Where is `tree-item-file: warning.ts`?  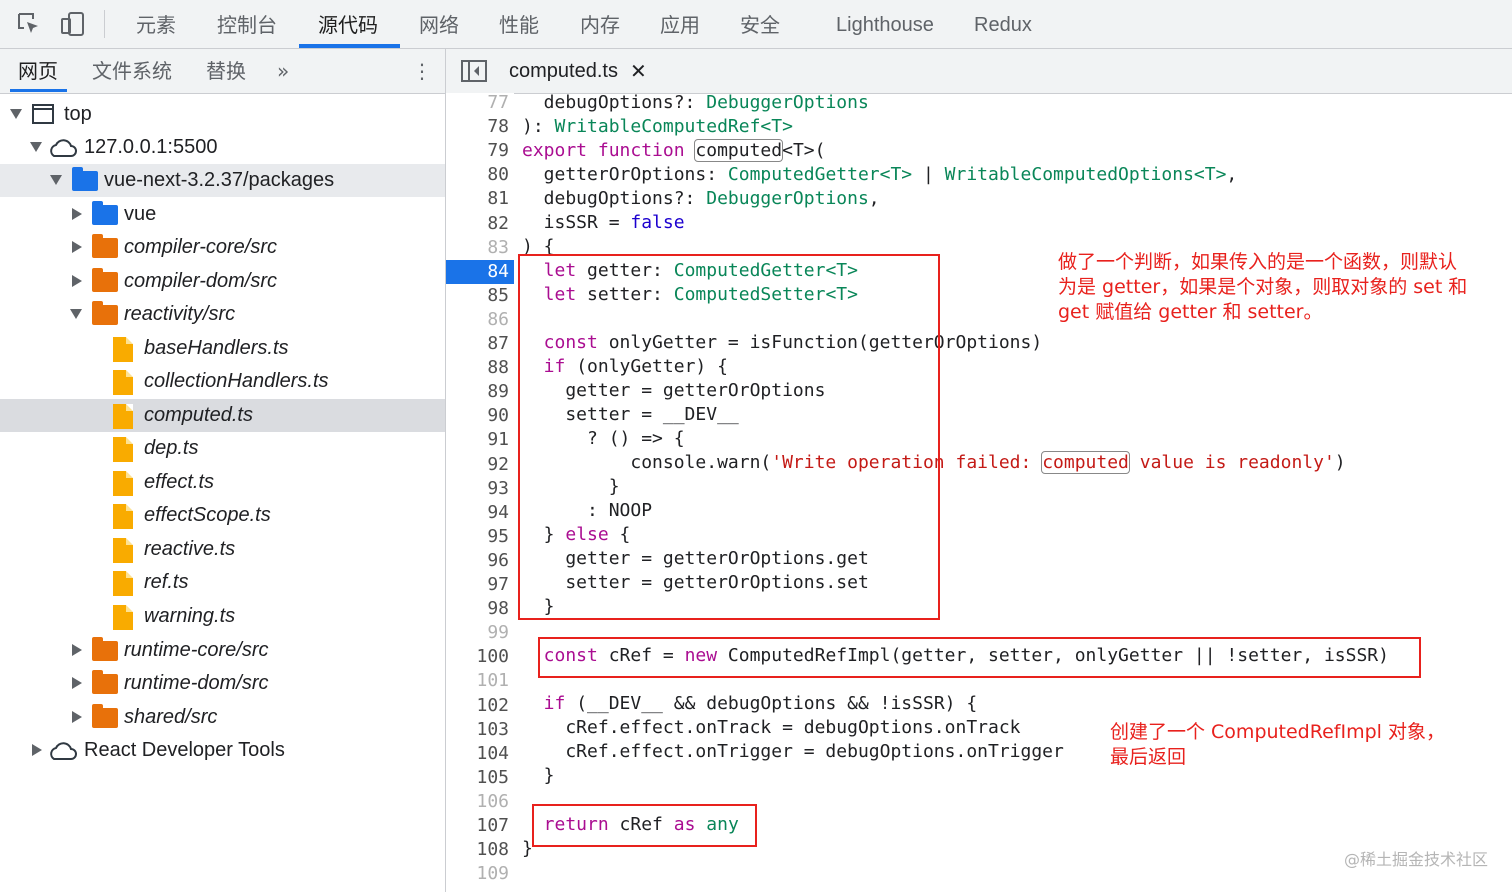 tree-item-file: warning.ts is located at coordinates (222, 616).